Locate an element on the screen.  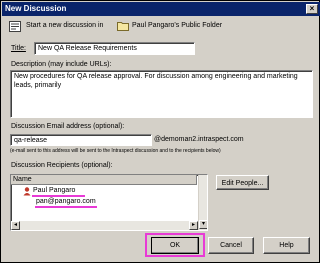
title-input: New QA Release Requirements is located at coordinates (114, 48).